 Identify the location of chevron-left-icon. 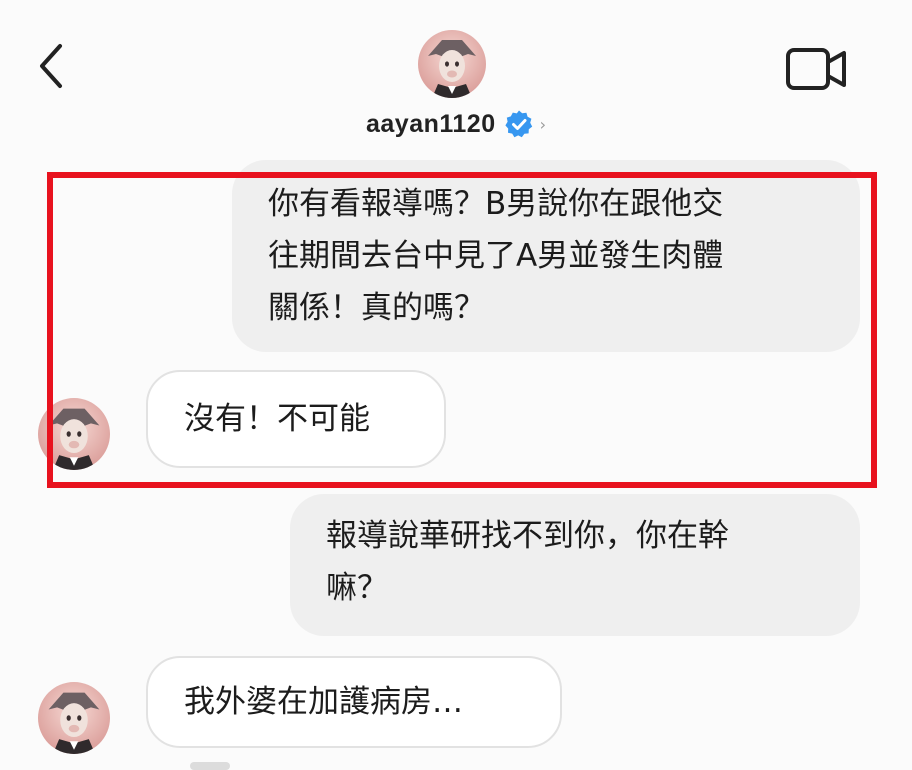
(51, 66).